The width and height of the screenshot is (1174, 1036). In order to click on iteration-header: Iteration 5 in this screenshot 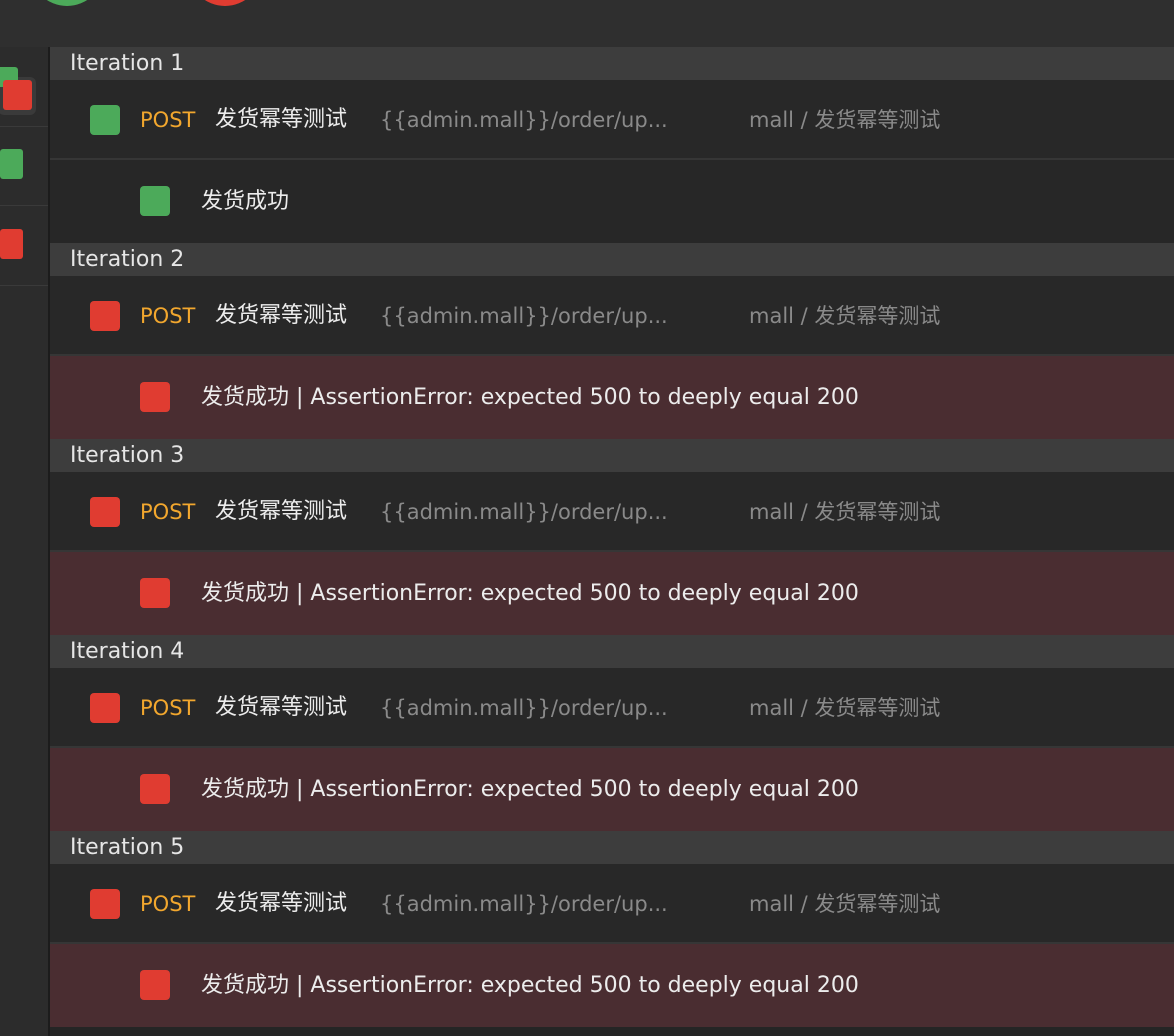, I will do `click(612, 847)`.